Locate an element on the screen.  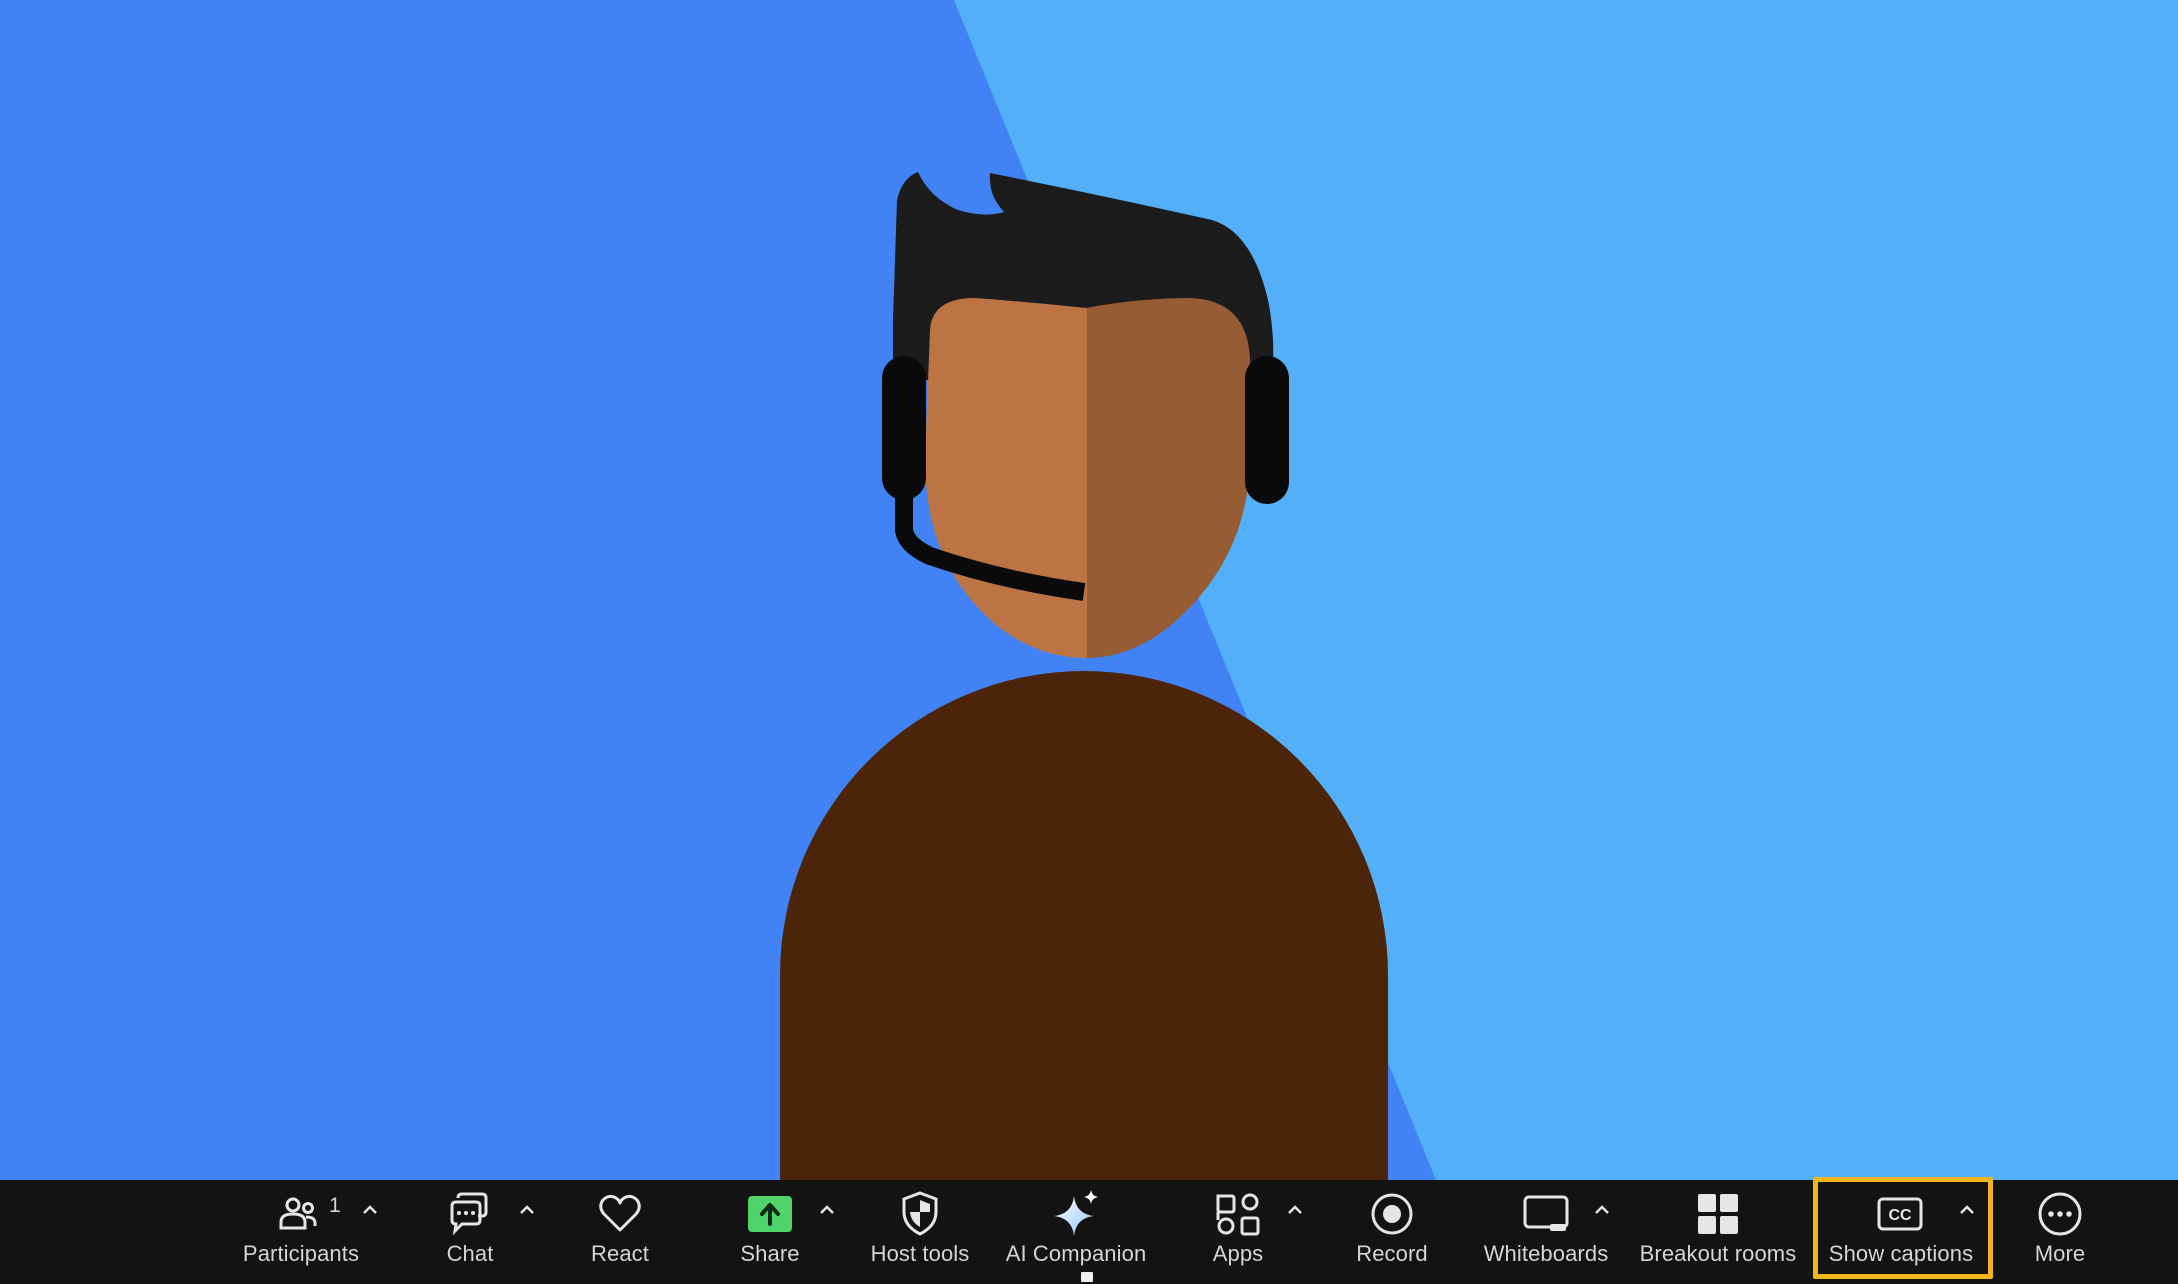
chat-label: Chat is located at coordinates (470, 1253).